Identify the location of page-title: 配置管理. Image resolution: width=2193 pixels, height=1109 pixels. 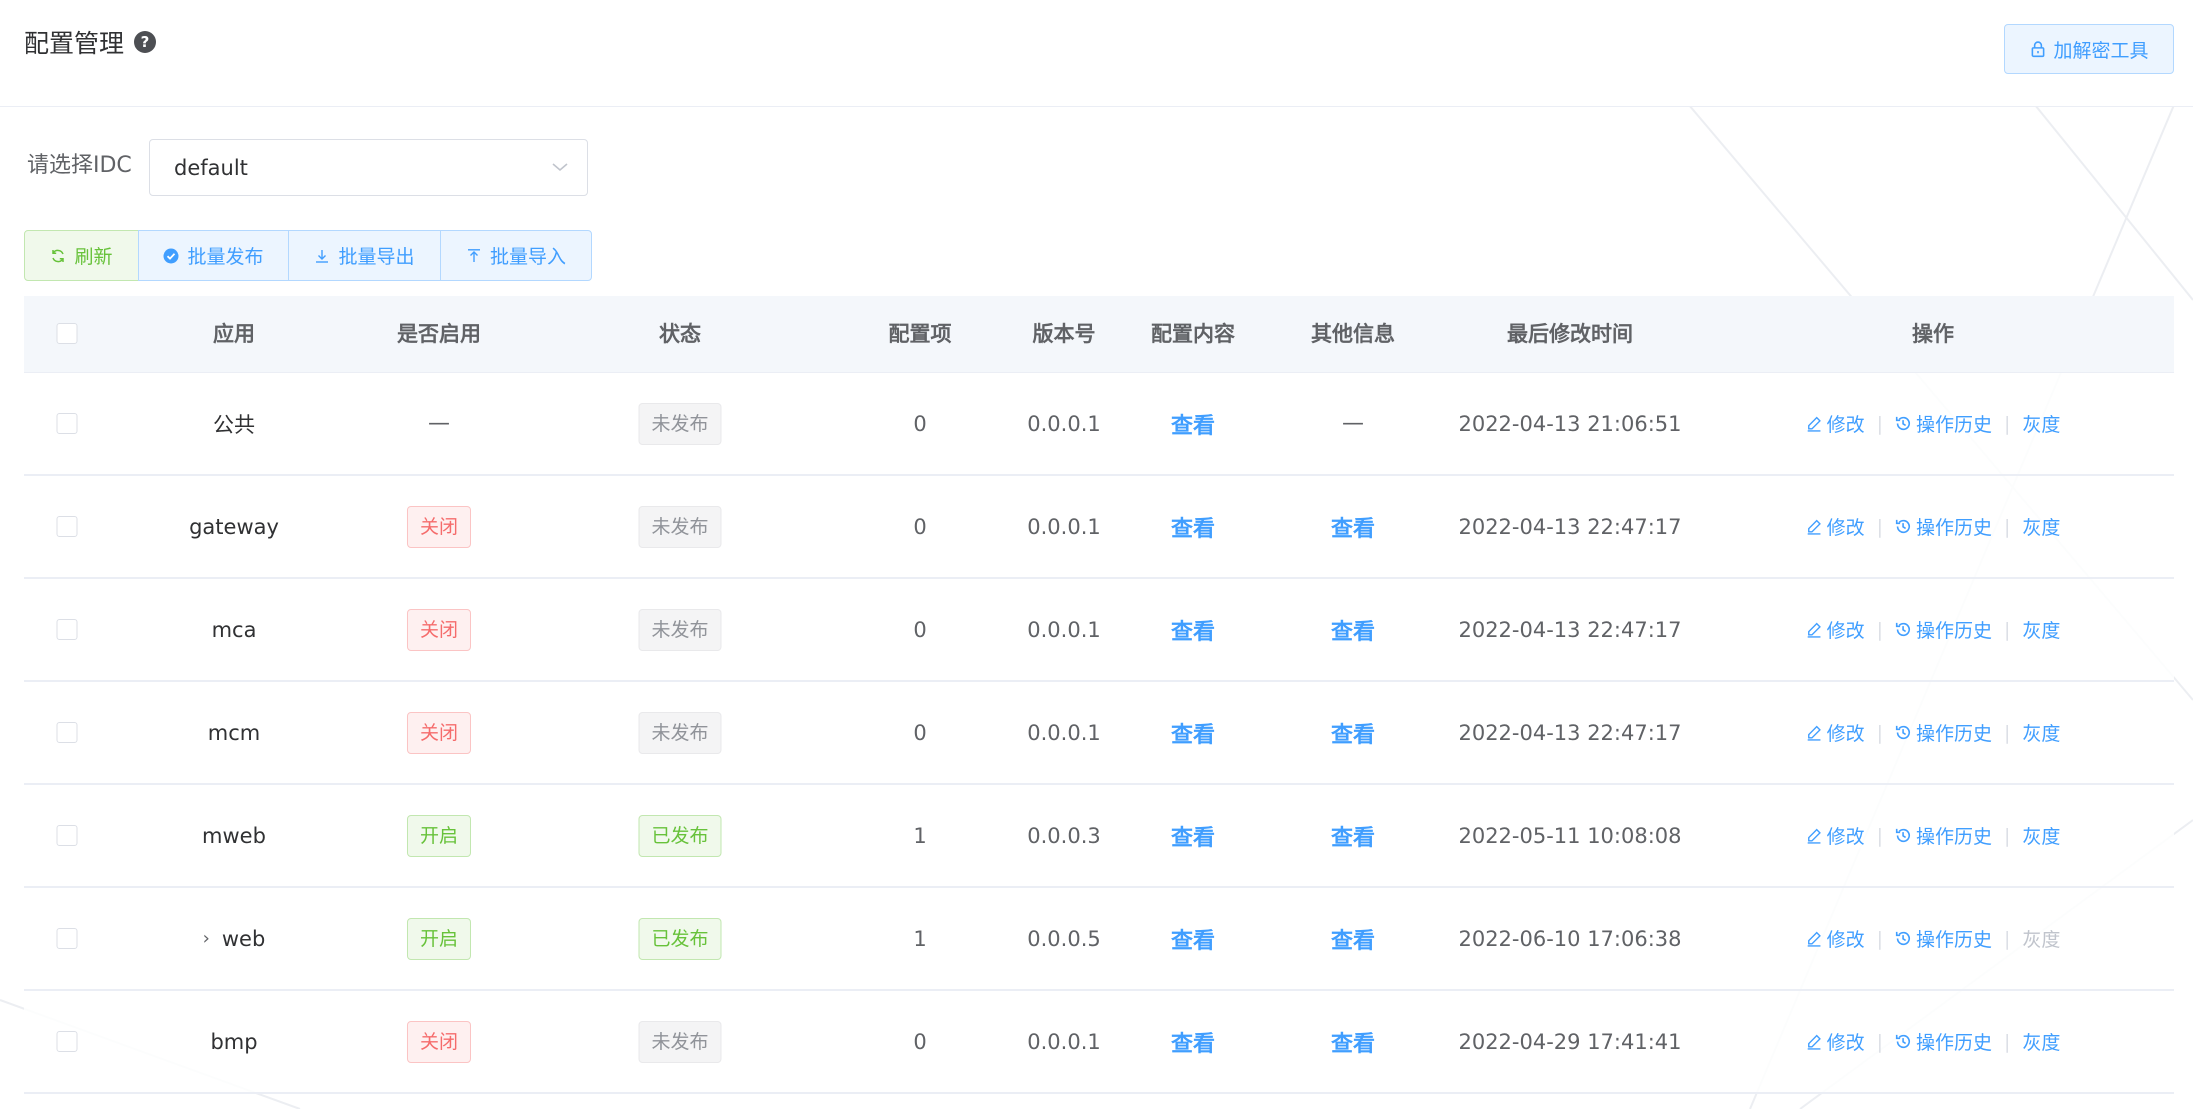
(74, 43).